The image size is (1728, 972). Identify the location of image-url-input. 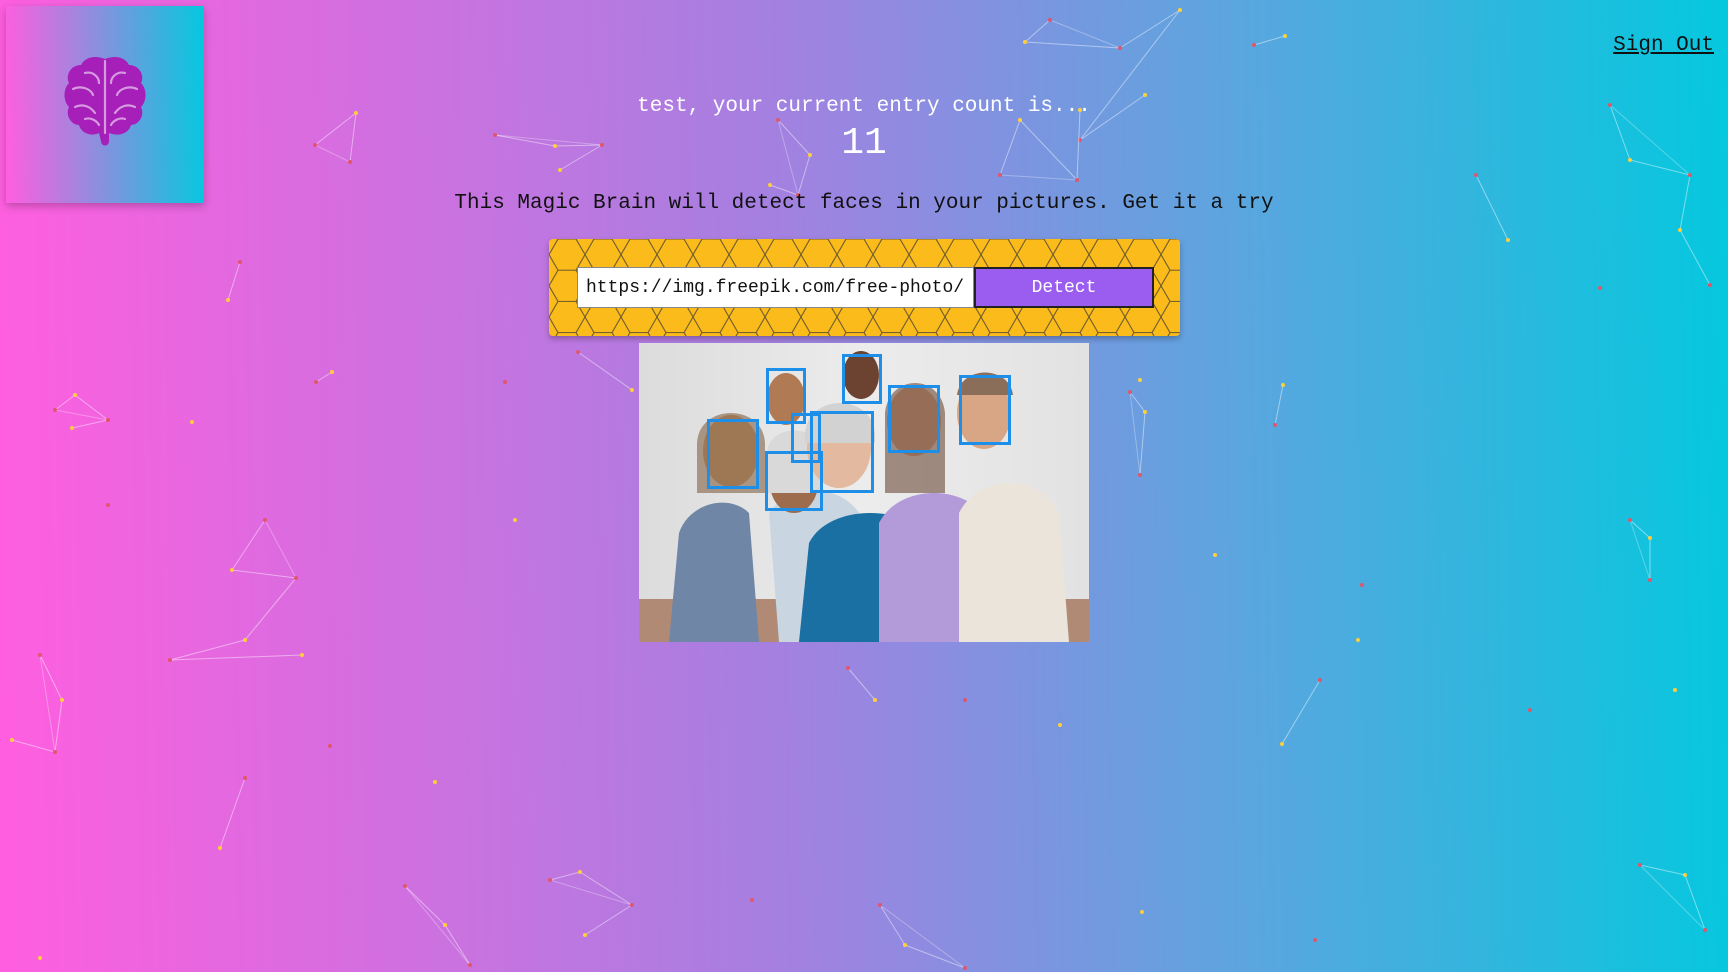
(775, 287).